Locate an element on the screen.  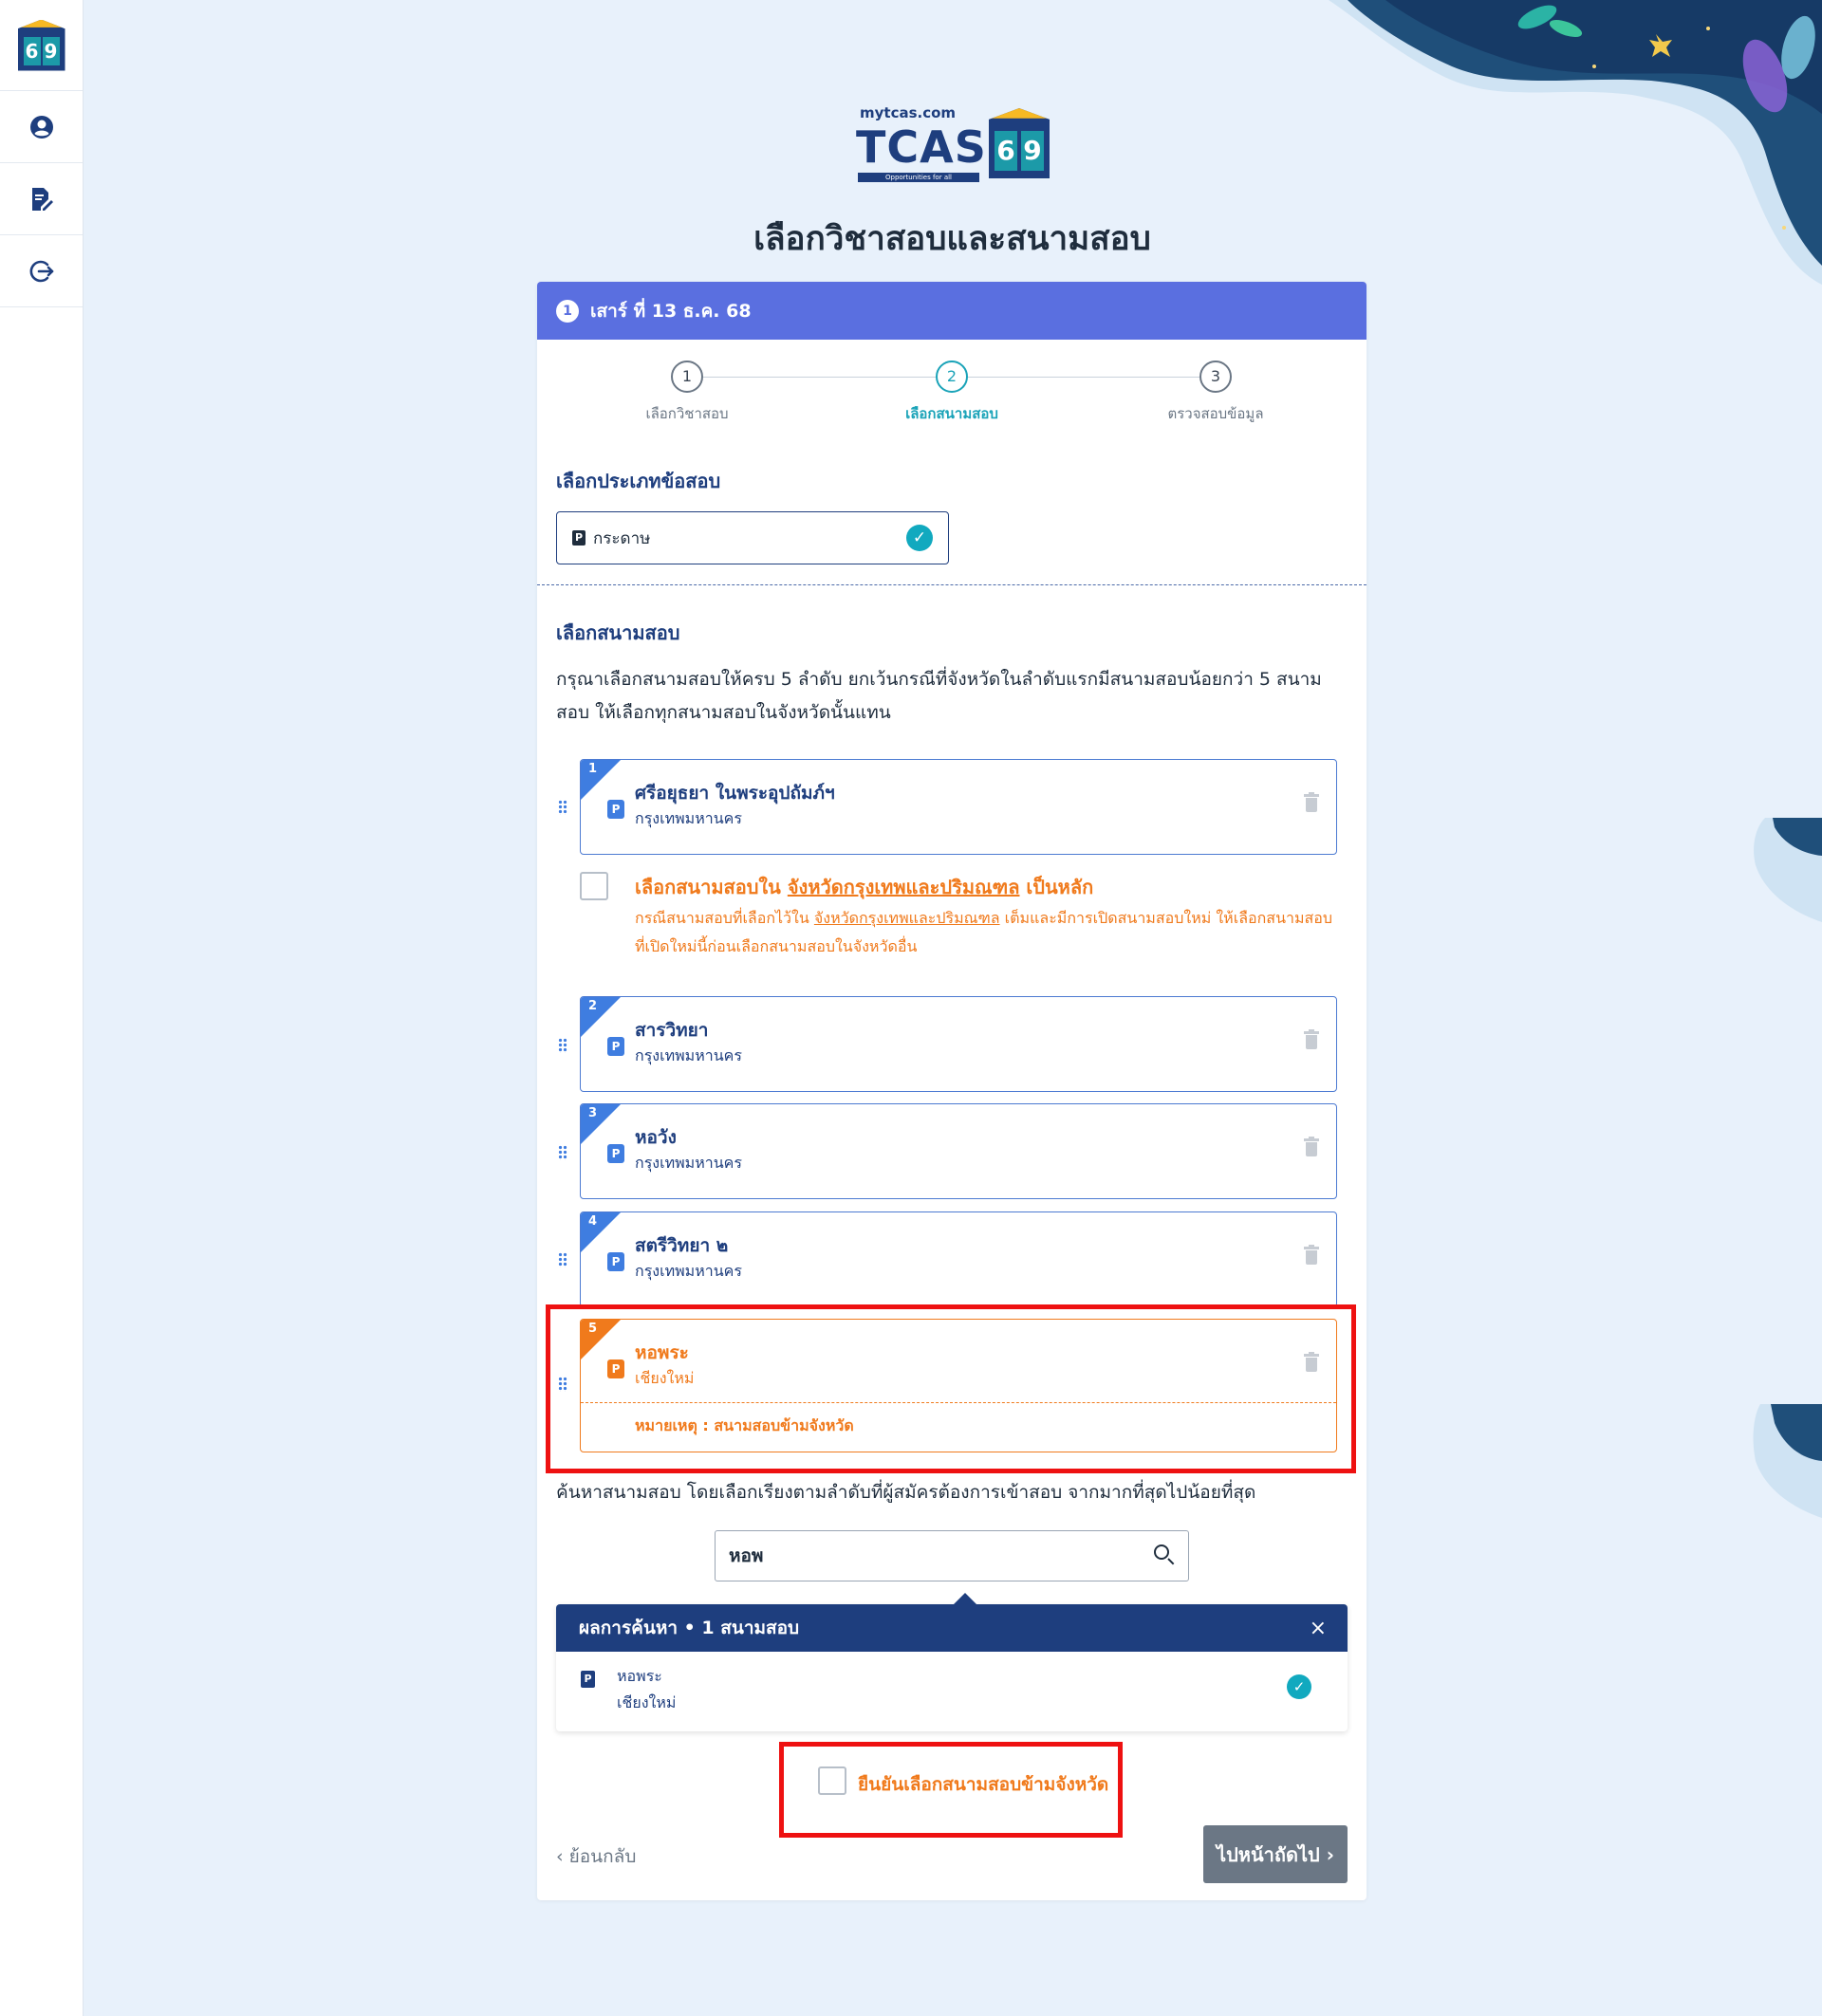
venue-name: หอวัง is located at coordinates (656, 1137).